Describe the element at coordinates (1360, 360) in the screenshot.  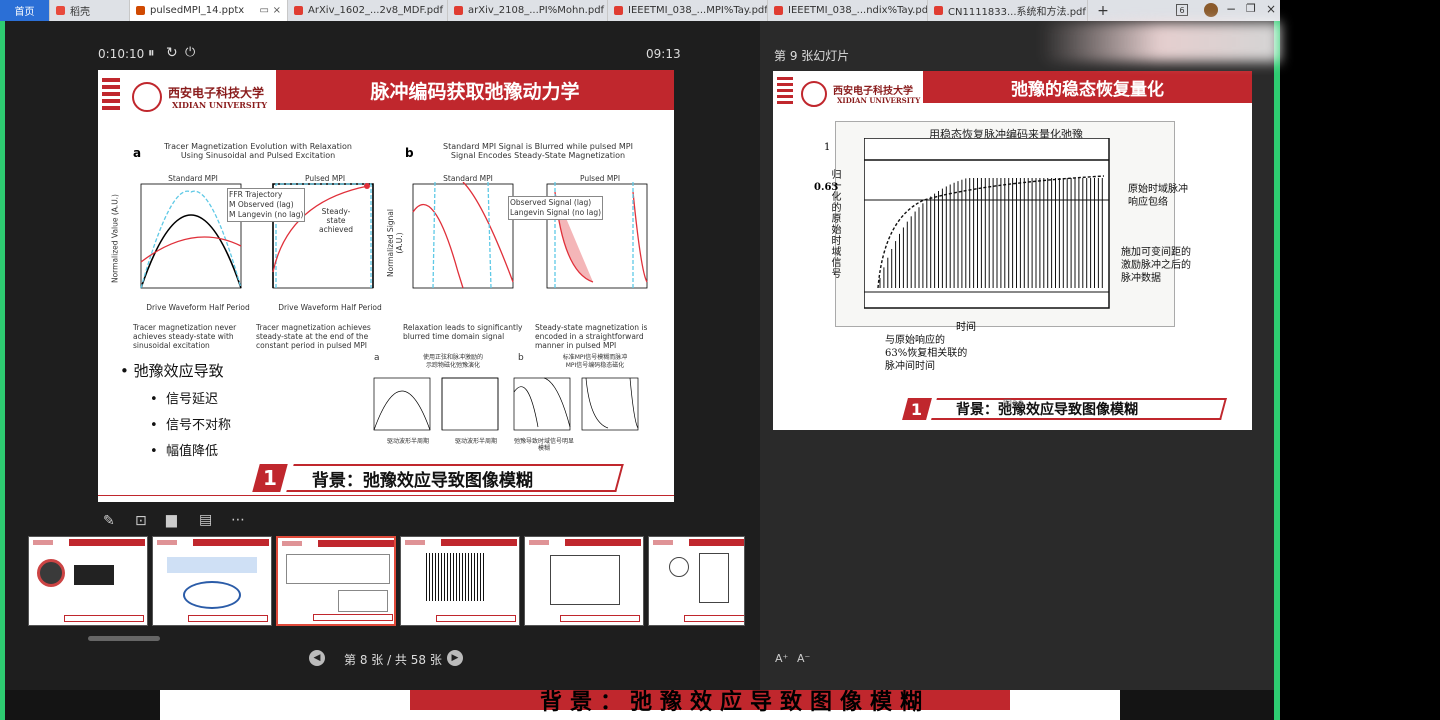
I see `black-area` at that location.